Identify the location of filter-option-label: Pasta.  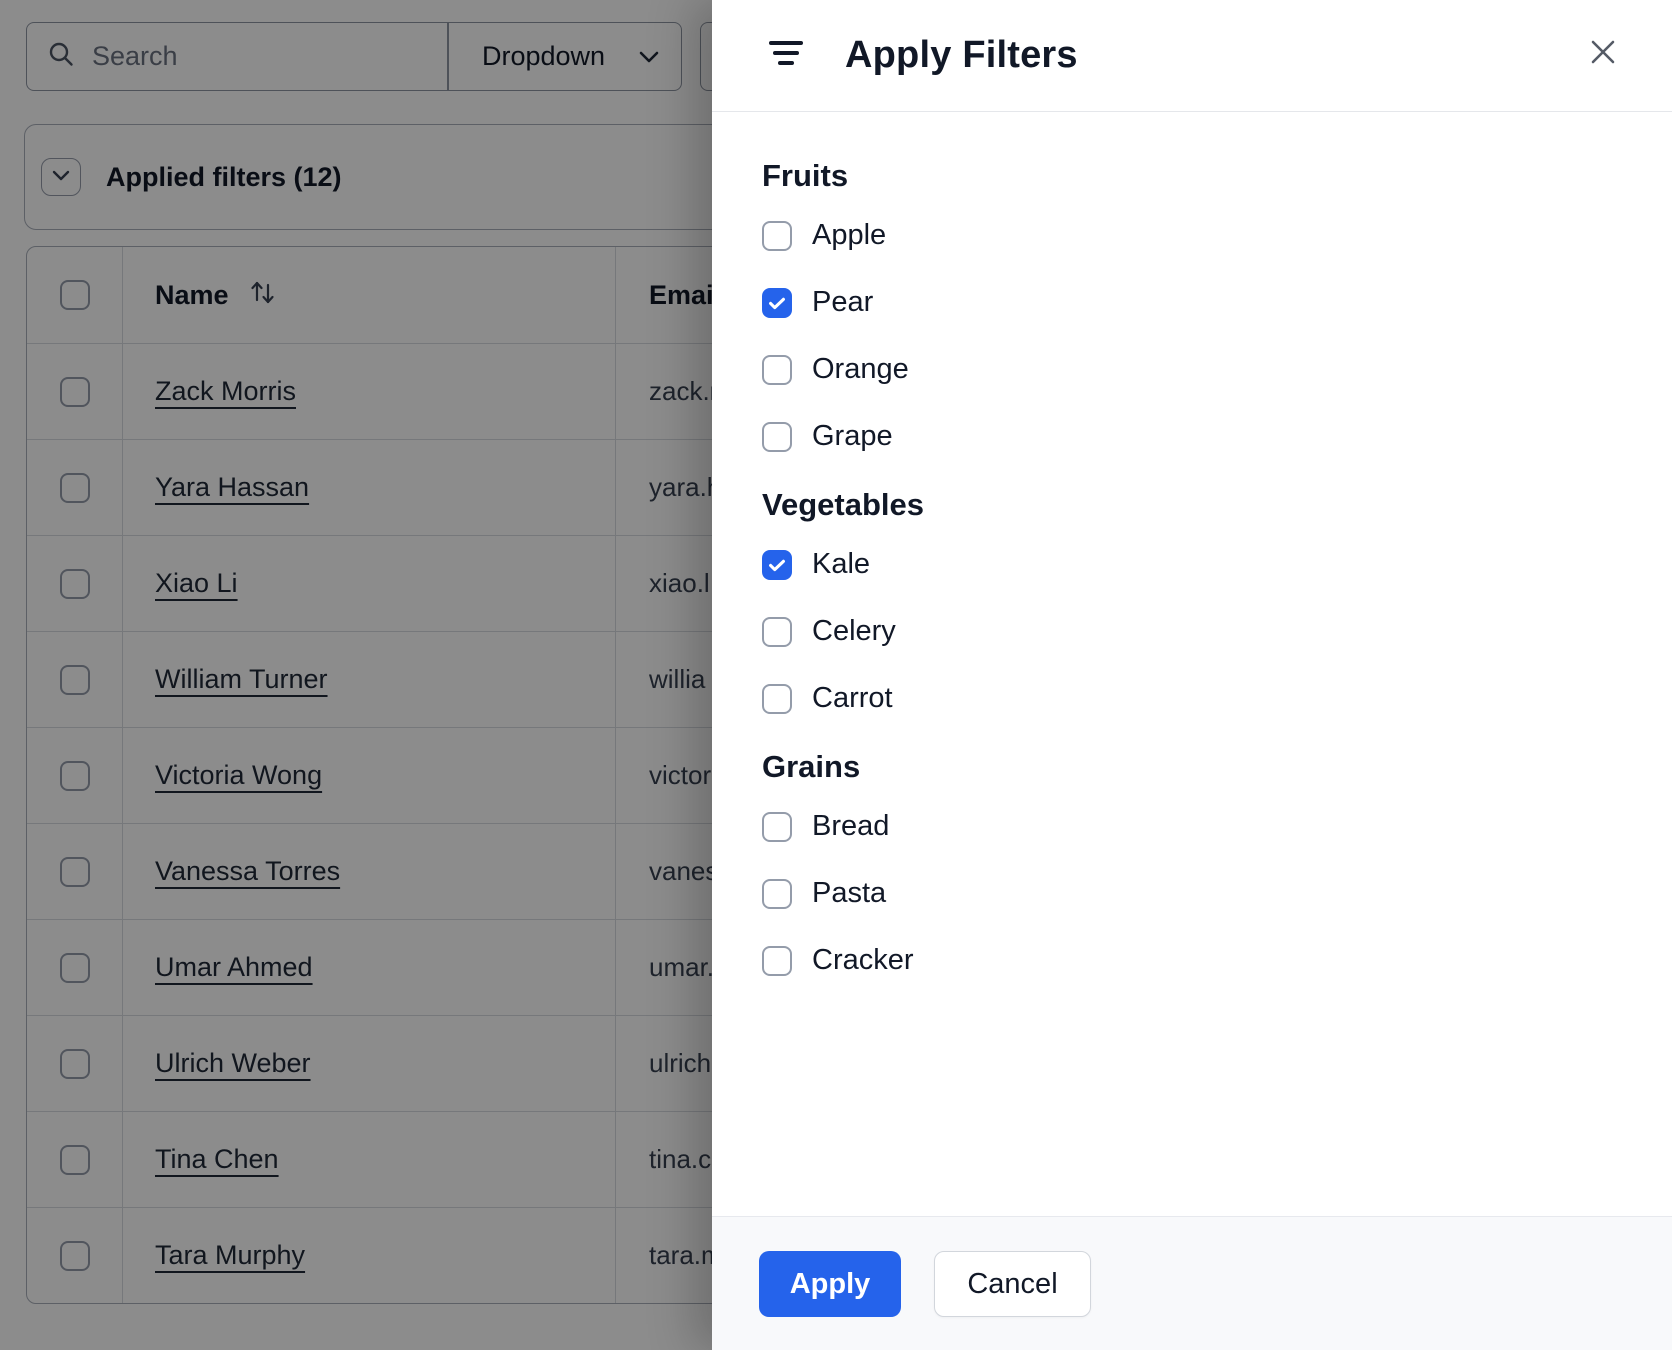
(849, 893).